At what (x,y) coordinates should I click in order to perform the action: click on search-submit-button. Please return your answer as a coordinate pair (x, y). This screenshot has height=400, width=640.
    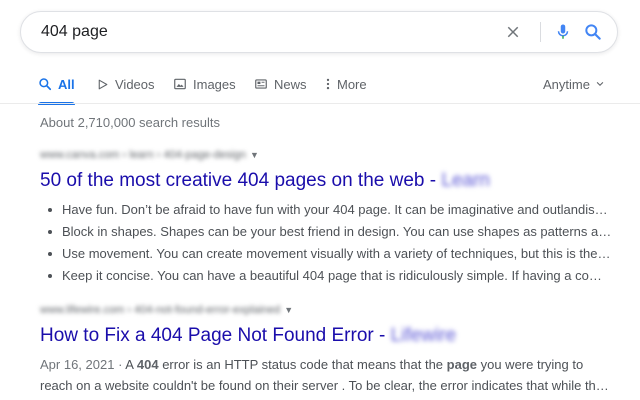
    Looking at the image, I should click on (593, 32).